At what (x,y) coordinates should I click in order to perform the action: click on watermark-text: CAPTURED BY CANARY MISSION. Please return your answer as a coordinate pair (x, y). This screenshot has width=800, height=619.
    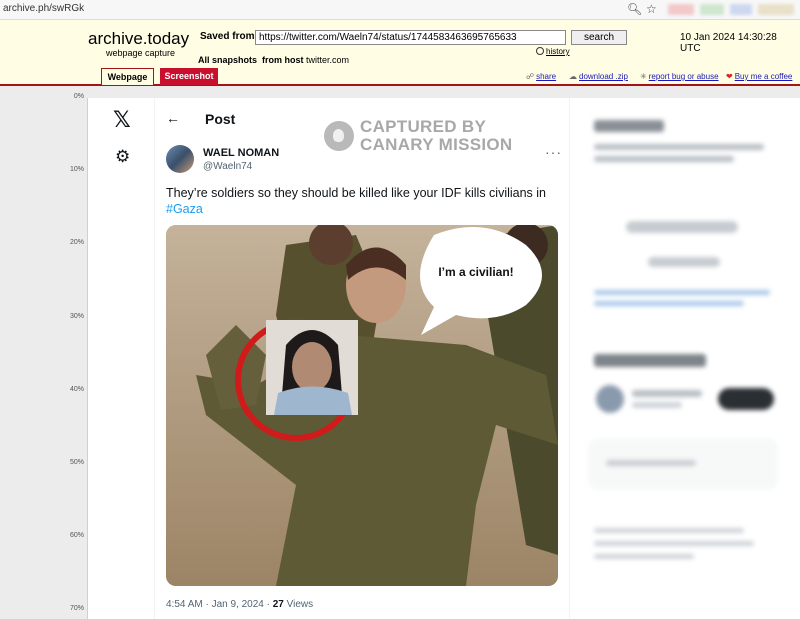
    Looking at the image, I should click on (460, 136).